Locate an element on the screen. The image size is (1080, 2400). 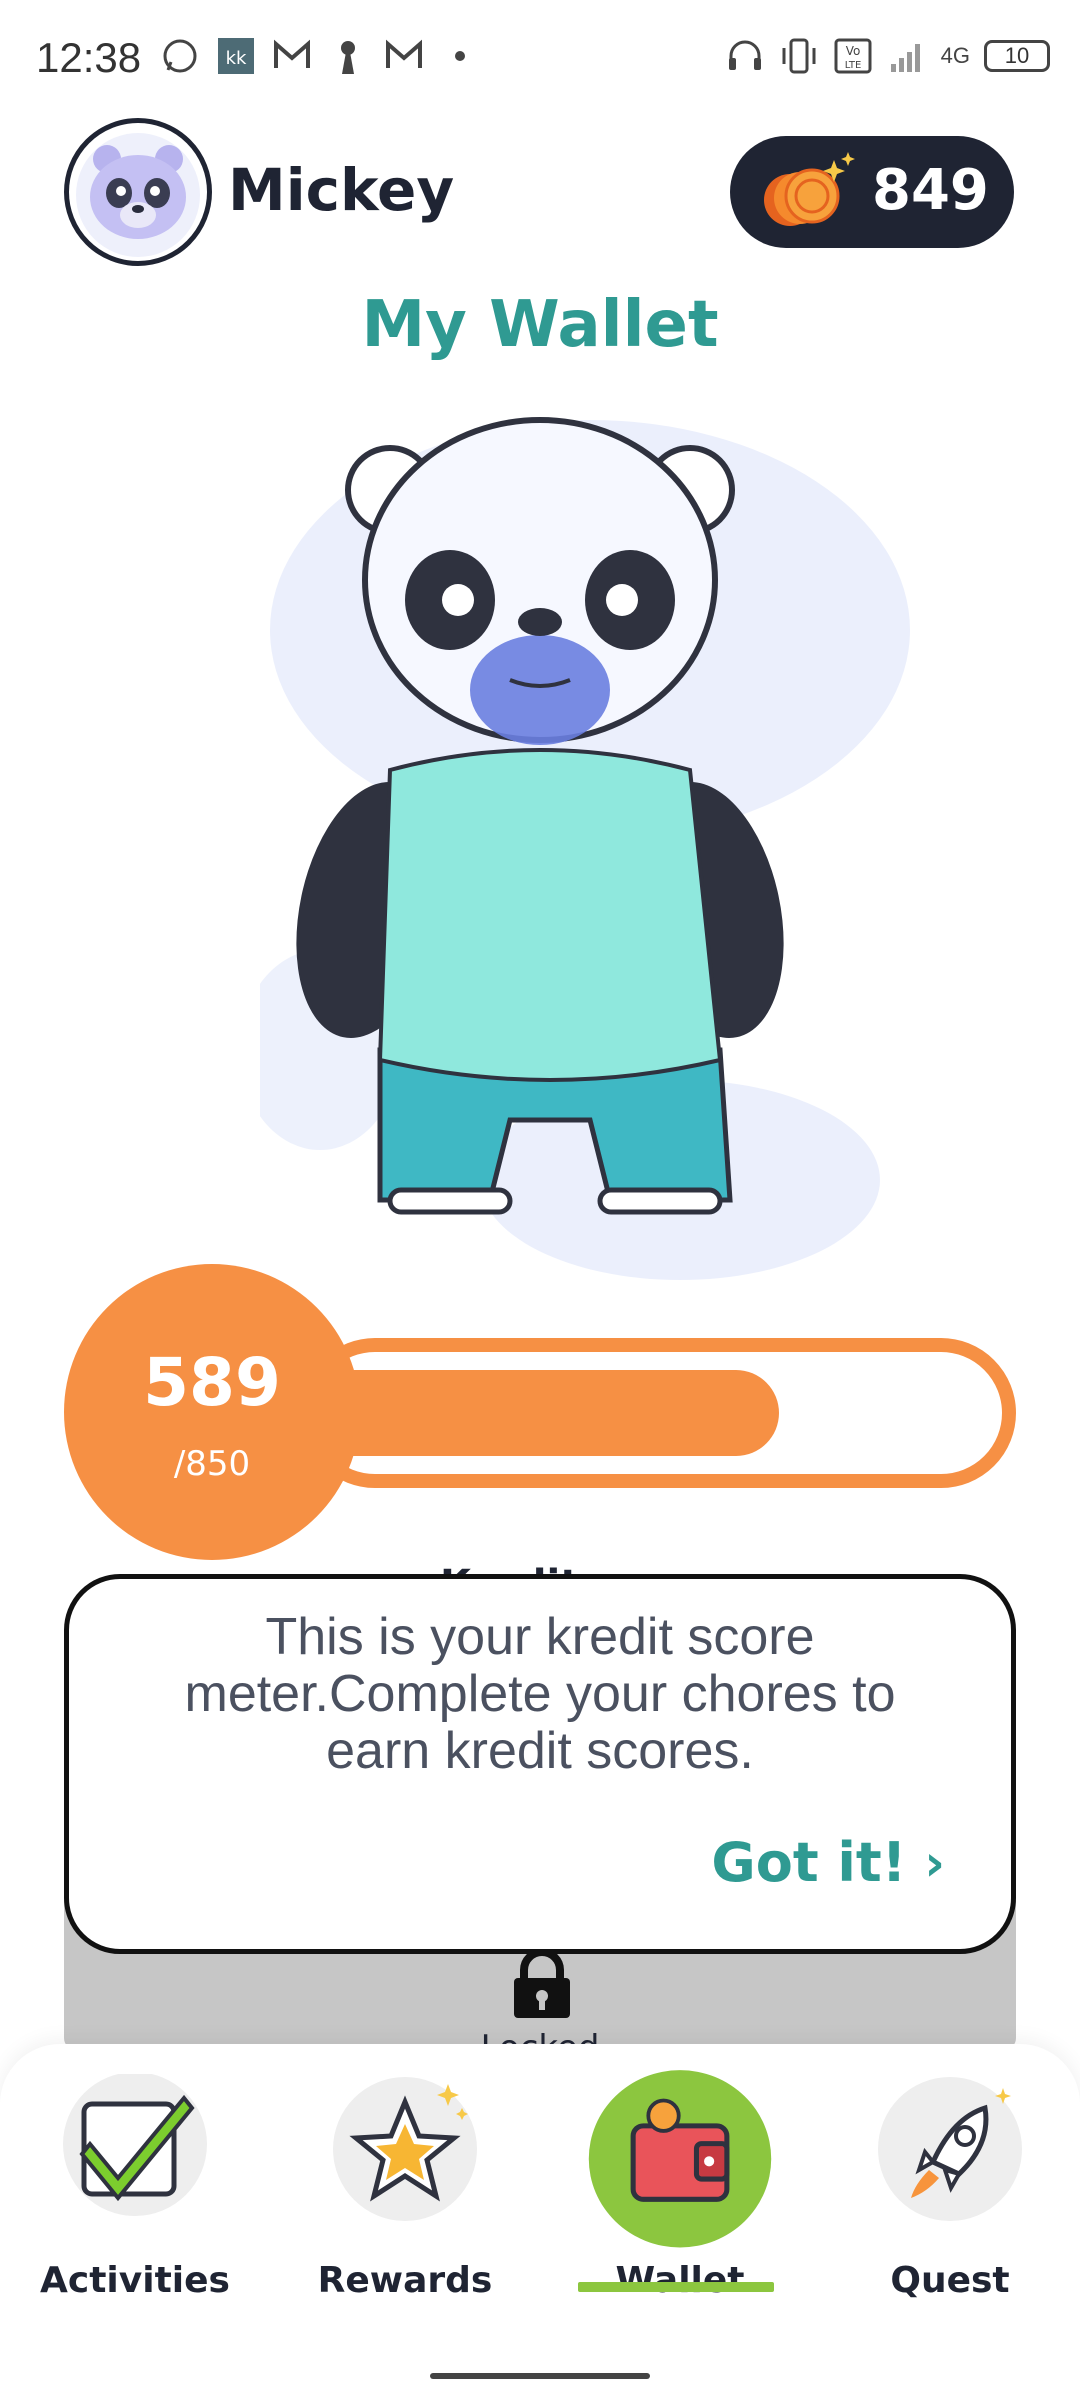
battery-level: 10 is located at coordinates (1017, 55).